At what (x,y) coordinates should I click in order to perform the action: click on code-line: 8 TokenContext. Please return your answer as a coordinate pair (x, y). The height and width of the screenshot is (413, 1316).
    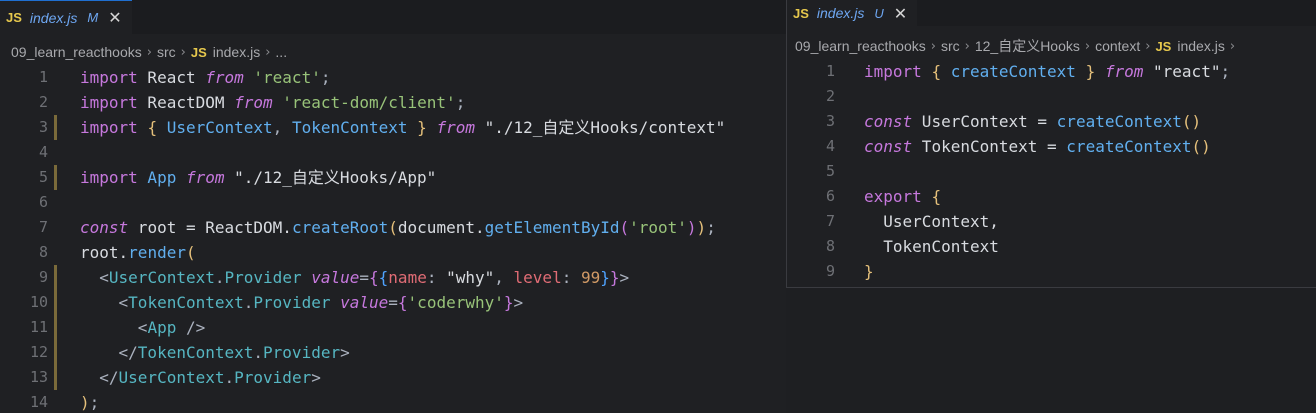
    Looking at the image, I should click on (1051, 246).